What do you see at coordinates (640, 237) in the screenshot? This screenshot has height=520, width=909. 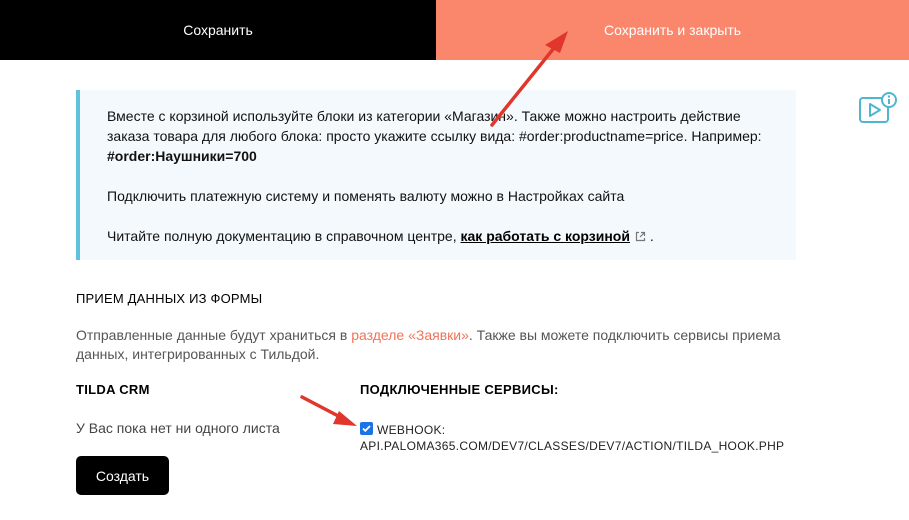 I see `external-link-icon` at bounding box center [640, 237].